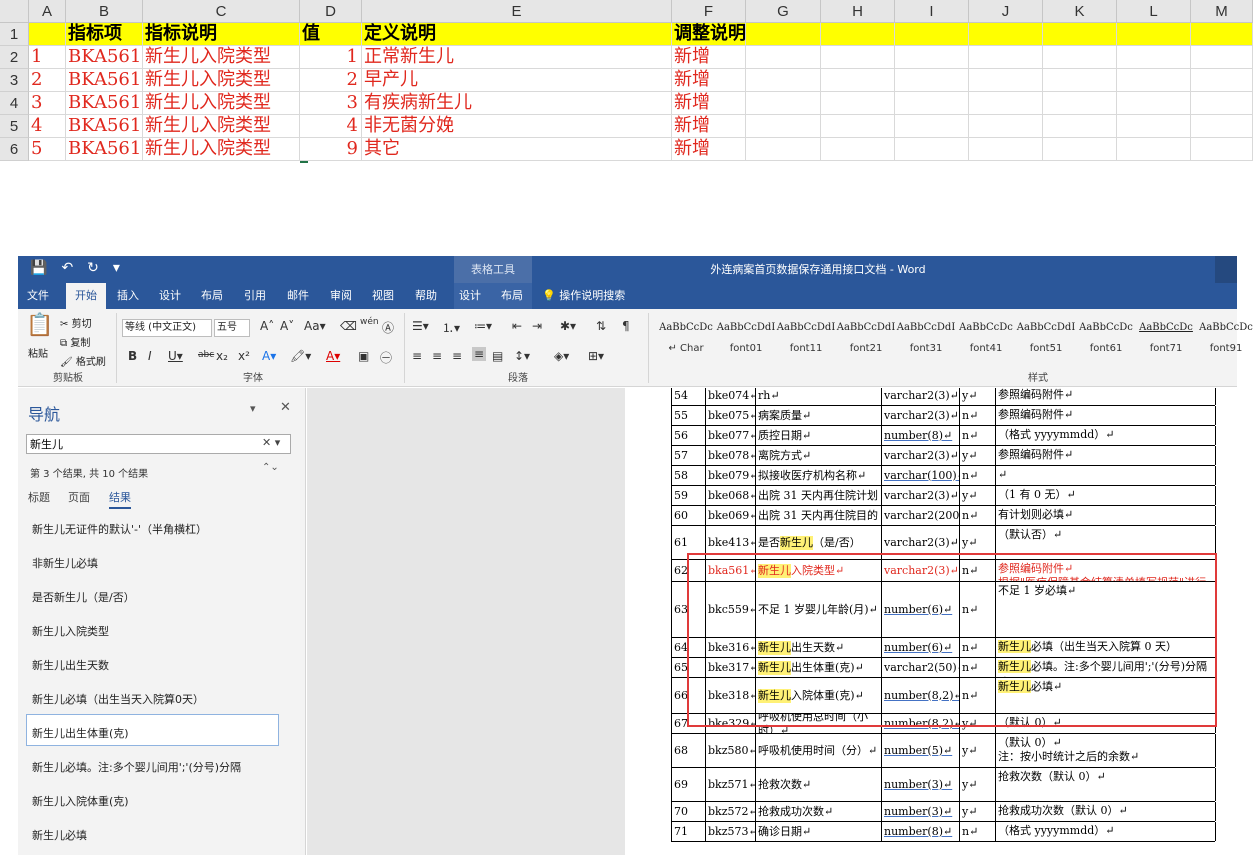  Describe the element at coordinates (383, 296) in the screenshot. I see `tab-view: 视图` at that location.